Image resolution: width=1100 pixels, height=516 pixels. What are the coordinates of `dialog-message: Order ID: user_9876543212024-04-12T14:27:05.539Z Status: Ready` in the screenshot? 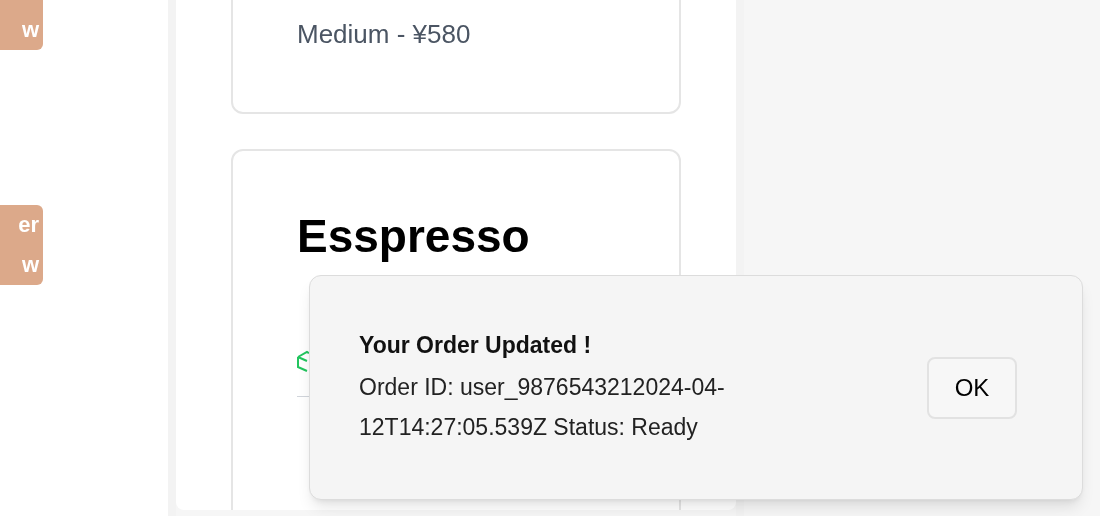 It's located at (542, 407).